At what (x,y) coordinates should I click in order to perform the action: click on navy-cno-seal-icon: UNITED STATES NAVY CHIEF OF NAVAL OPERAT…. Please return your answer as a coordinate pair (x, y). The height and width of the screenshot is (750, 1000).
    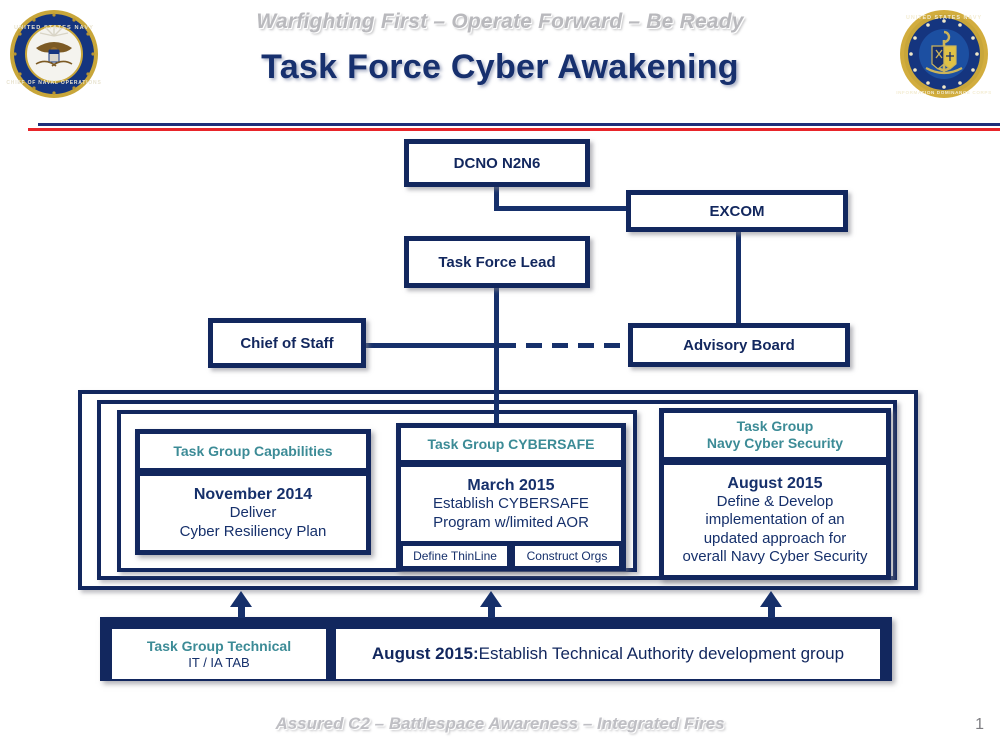
    Looking at the image, I should click on (54, 54).